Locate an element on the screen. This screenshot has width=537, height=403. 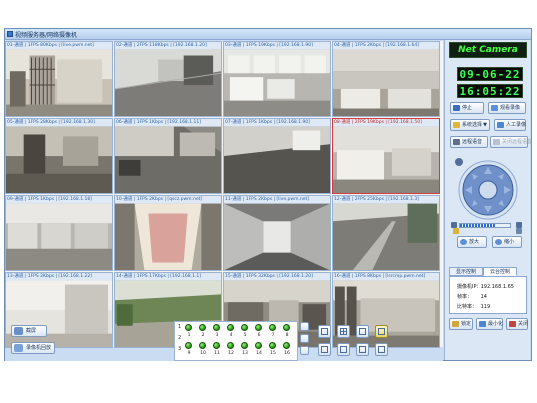
ptz-direction-pad is located at coordinates (488, 190).